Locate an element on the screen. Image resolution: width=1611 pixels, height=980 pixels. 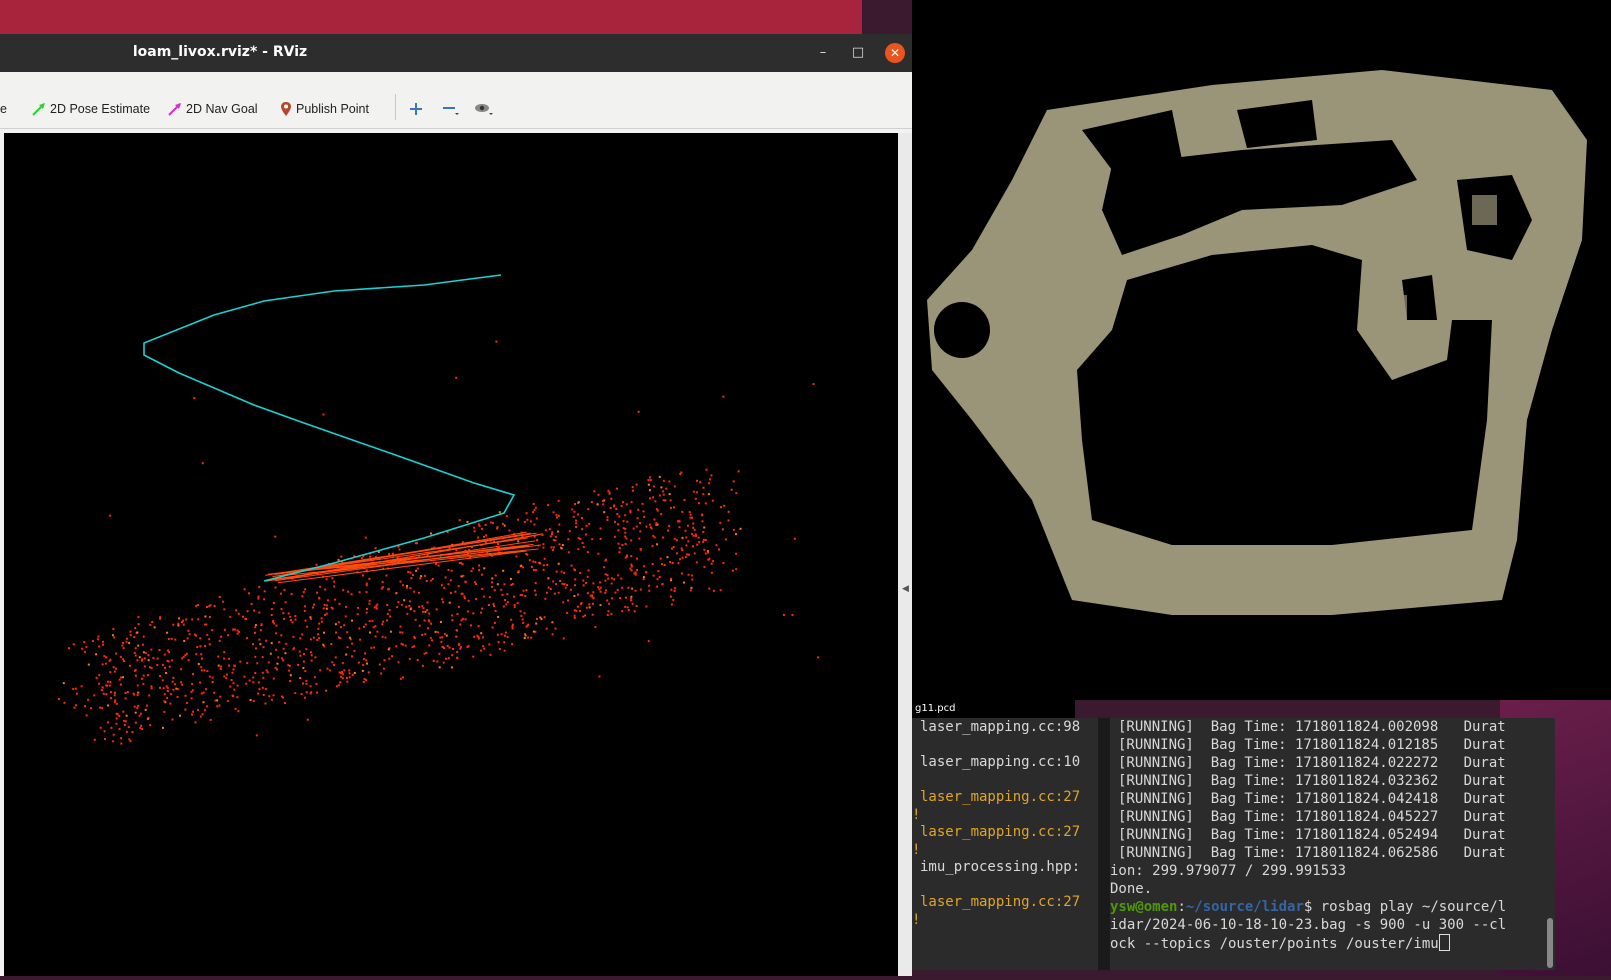
close-button: ✕ is located at coordinates (895, 53).